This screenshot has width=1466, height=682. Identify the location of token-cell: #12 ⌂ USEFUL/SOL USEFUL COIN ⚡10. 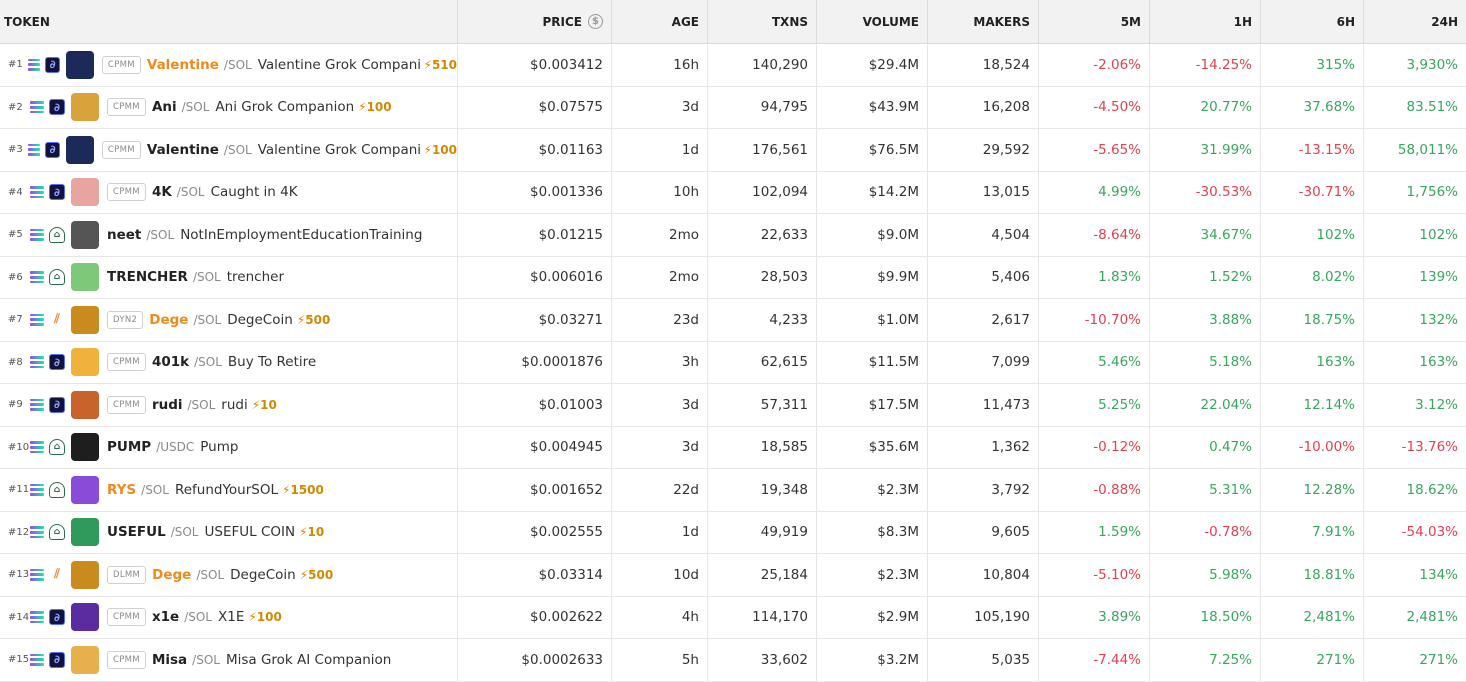
(228, 533).